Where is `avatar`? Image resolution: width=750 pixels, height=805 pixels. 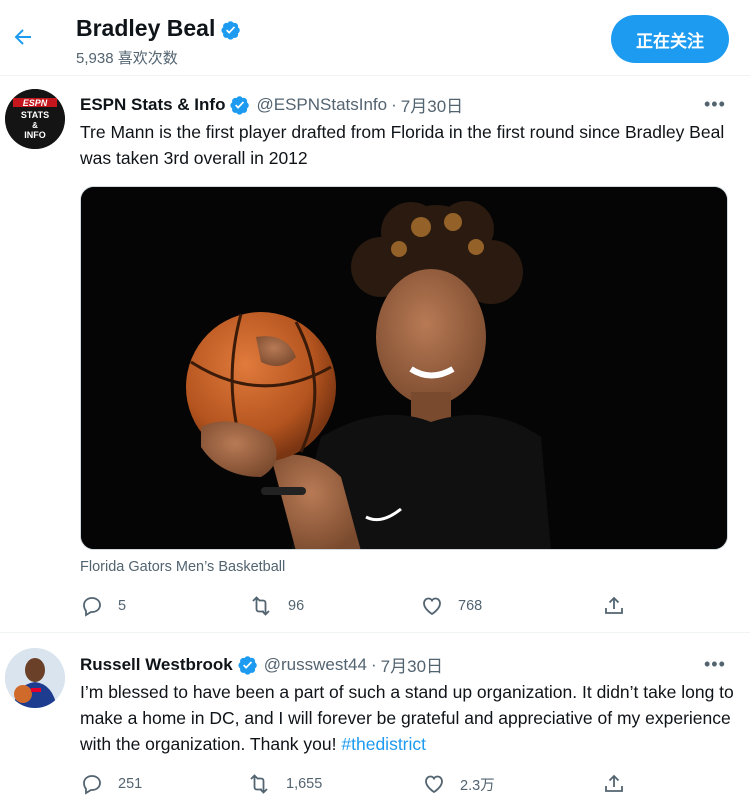
avatar is located at coordinates (35, 678).